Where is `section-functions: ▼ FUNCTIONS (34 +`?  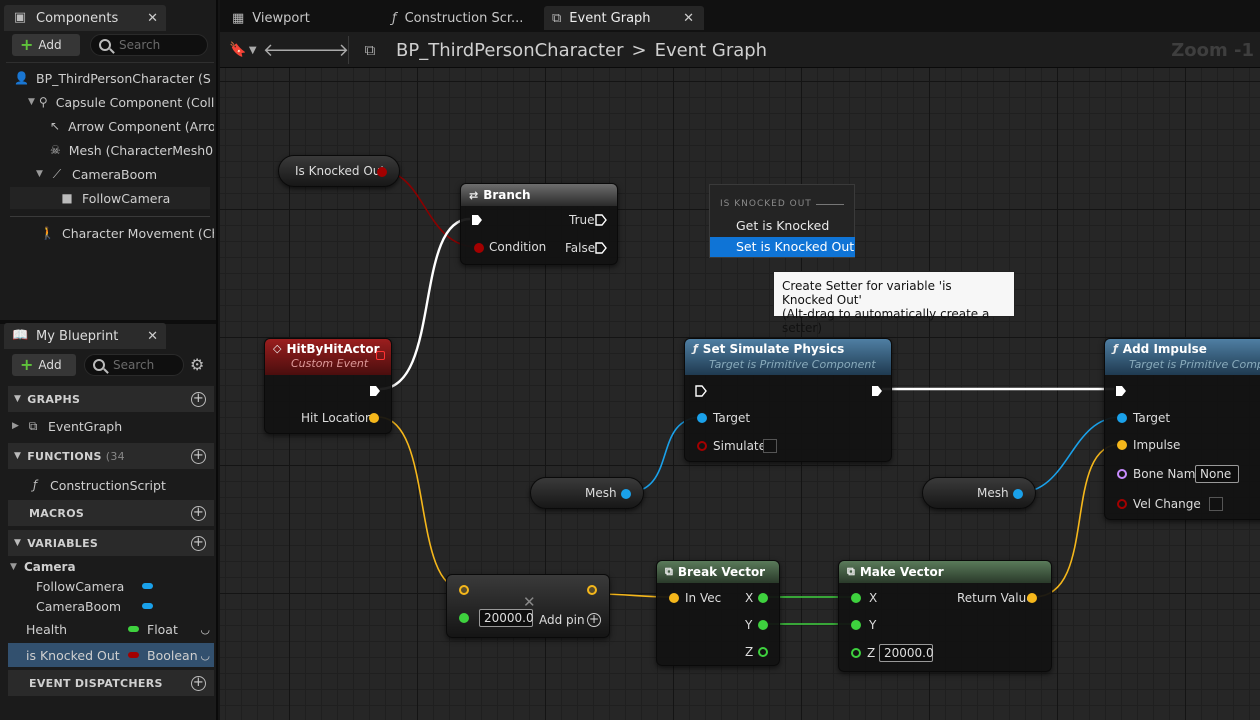 section-functions: ▼ FUNCTIONS (34 + is located at coordinates (111, 456).